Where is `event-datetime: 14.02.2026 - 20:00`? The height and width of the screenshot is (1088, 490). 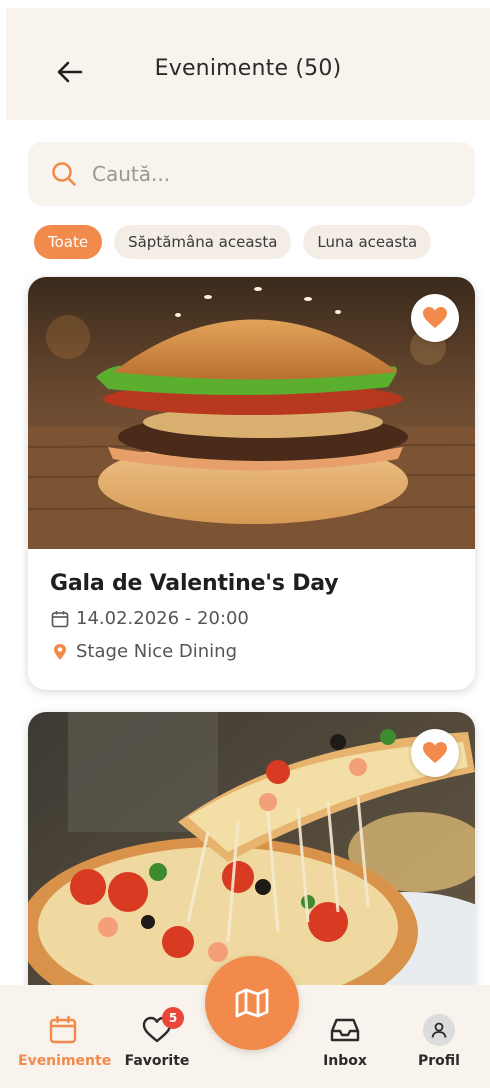
event-datetime: 14.02.2026 - 20:00 is located at coordinates (162, 618).